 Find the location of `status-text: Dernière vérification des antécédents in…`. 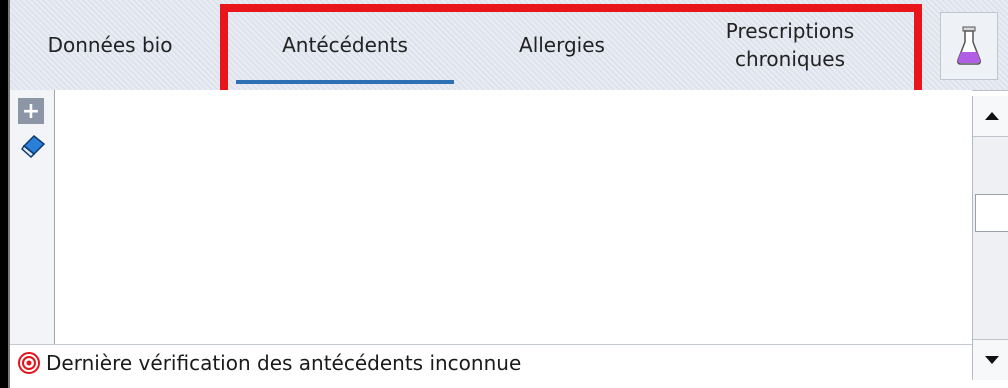

status-text: Dernière vérification des antécédents in… is located at coordinates (284, 363).